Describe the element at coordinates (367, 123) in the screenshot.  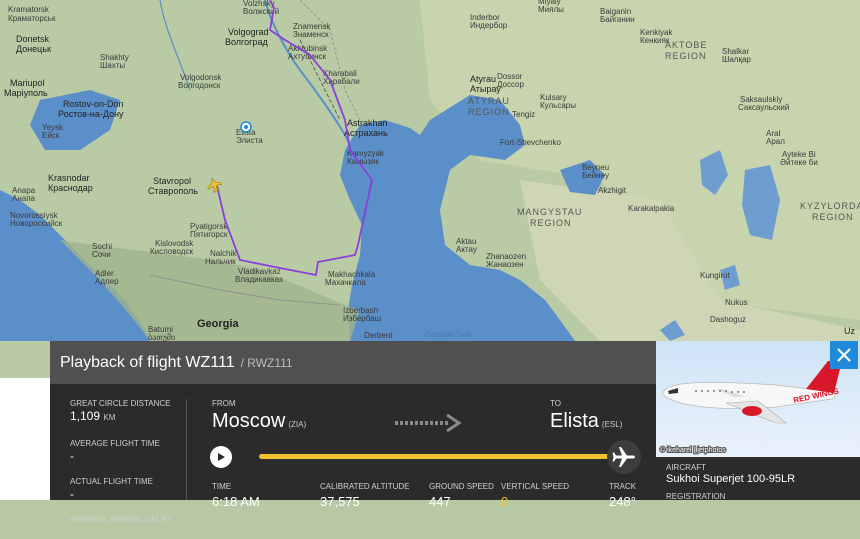
I see `svg-text: Astrakhan` at that location.